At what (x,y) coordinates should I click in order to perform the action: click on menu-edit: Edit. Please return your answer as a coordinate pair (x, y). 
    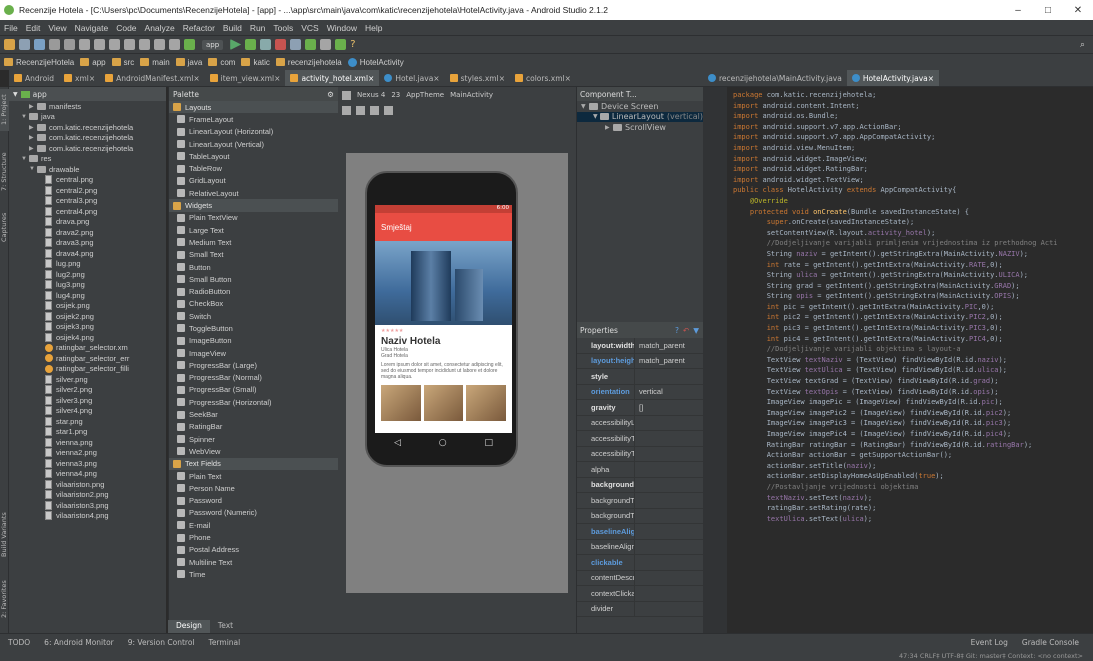
    Looking at the image, I should click on (33, 28).